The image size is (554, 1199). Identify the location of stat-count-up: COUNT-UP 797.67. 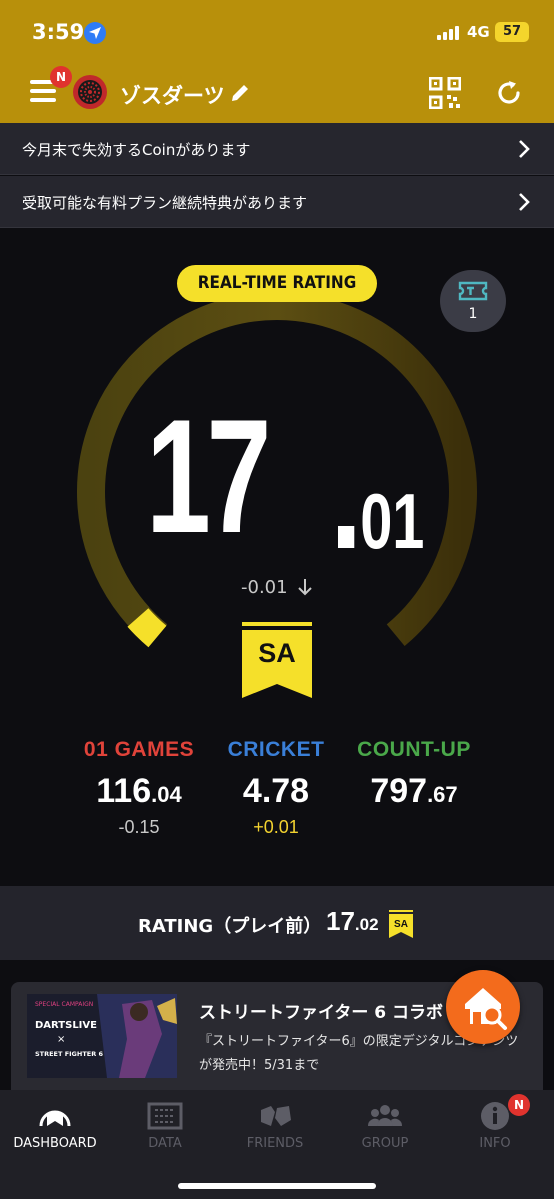
(414, 777).